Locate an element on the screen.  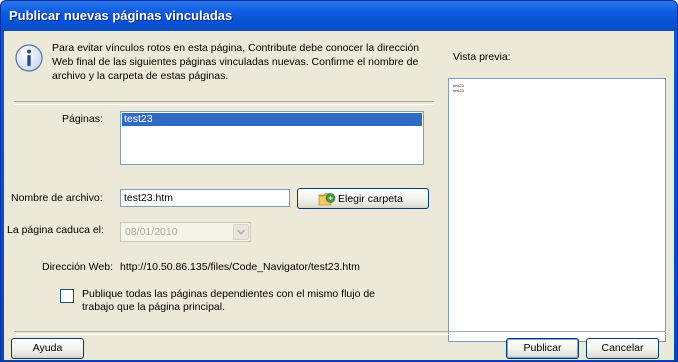
publish-button-label: Publicar is located at coordinates (542, 348).